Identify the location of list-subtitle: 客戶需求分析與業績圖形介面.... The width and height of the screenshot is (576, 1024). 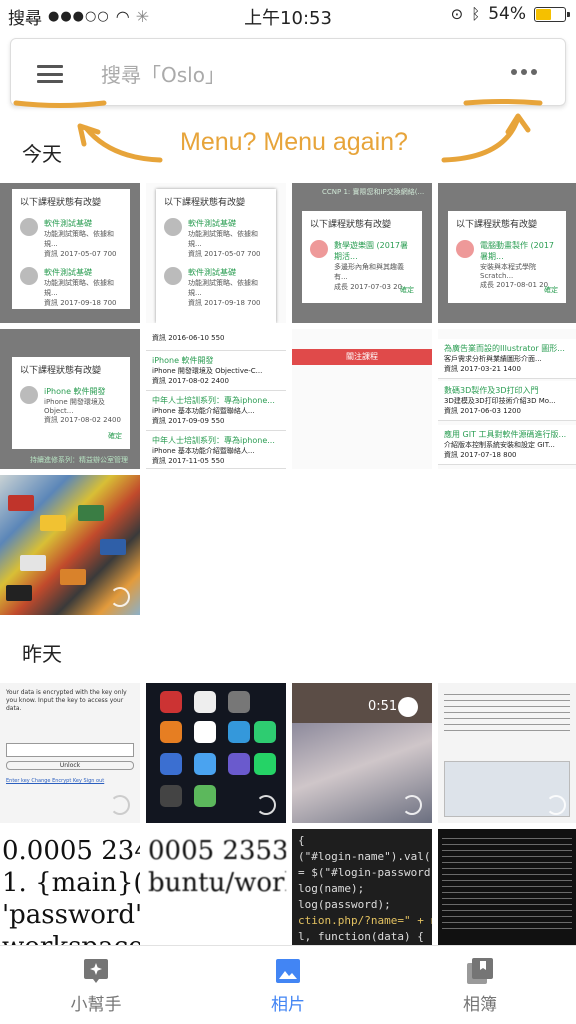
(493, 359).